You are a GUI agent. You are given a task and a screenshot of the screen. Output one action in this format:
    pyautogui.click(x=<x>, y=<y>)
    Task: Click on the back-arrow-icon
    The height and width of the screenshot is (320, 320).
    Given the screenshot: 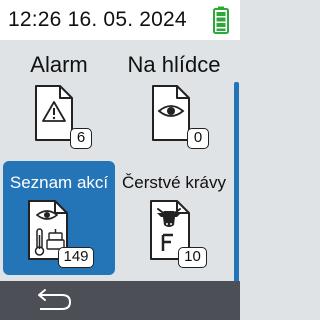 What is the action you would take?
    pyautogui.click(x=55, y=299)
    